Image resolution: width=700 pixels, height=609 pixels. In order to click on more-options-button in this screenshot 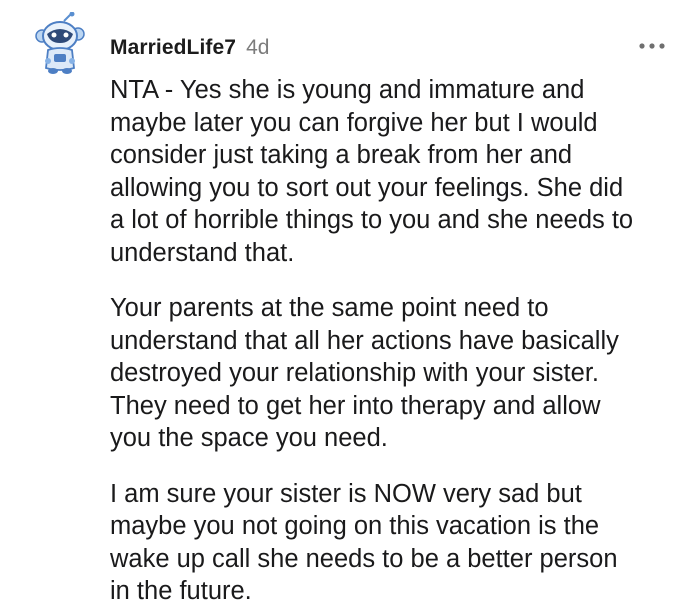, I will do `click(652, 46)`.